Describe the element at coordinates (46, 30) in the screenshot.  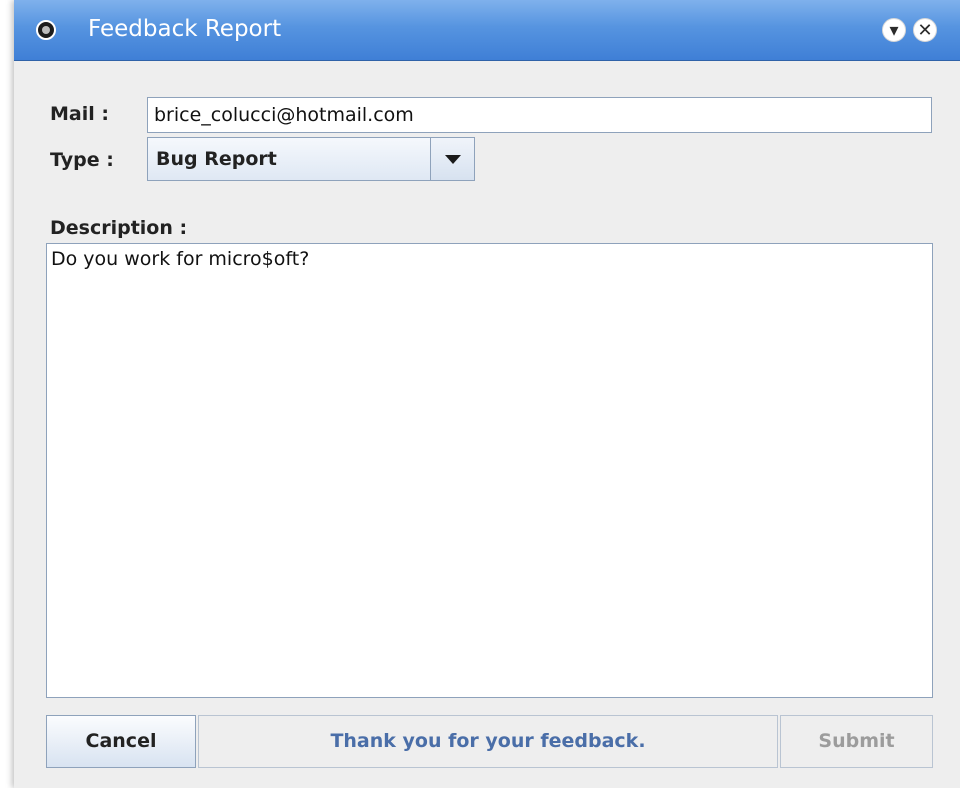
I see `app-menu-icon` at that location.